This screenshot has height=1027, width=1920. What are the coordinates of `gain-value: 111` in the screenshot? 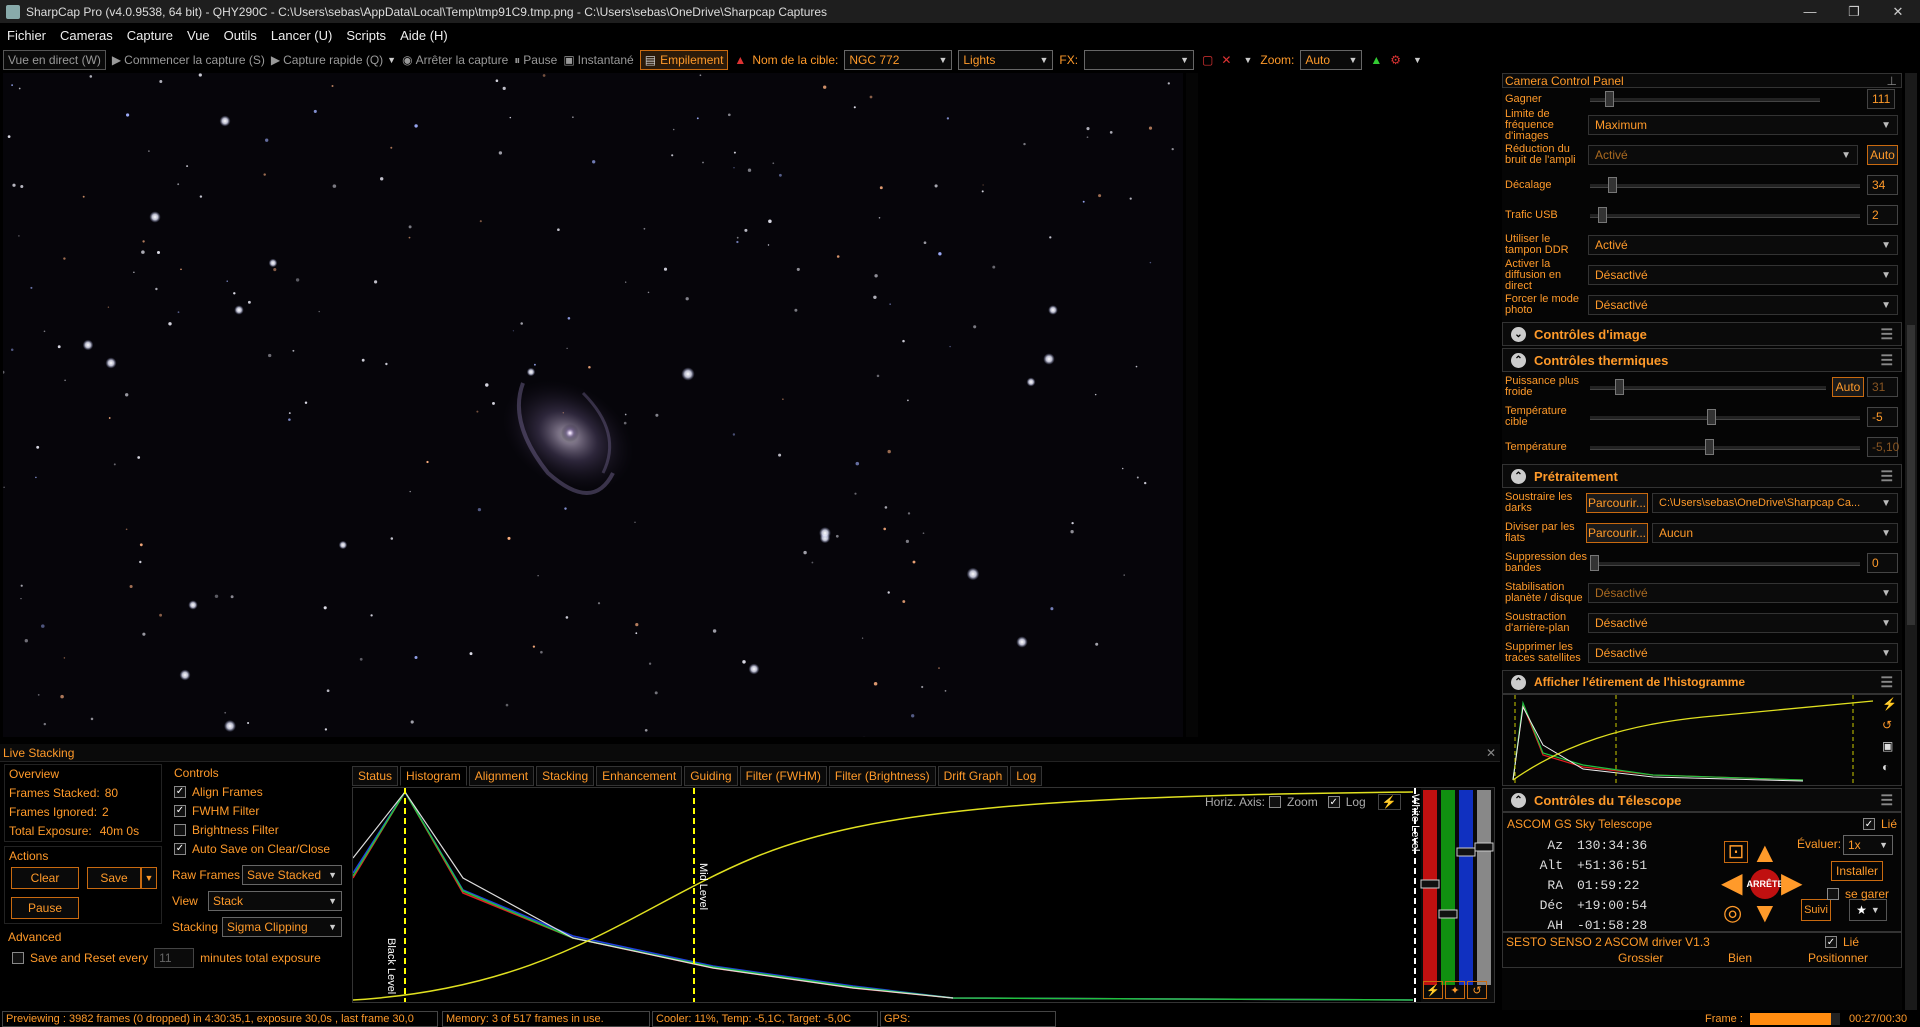 It's located at (1881, 99).